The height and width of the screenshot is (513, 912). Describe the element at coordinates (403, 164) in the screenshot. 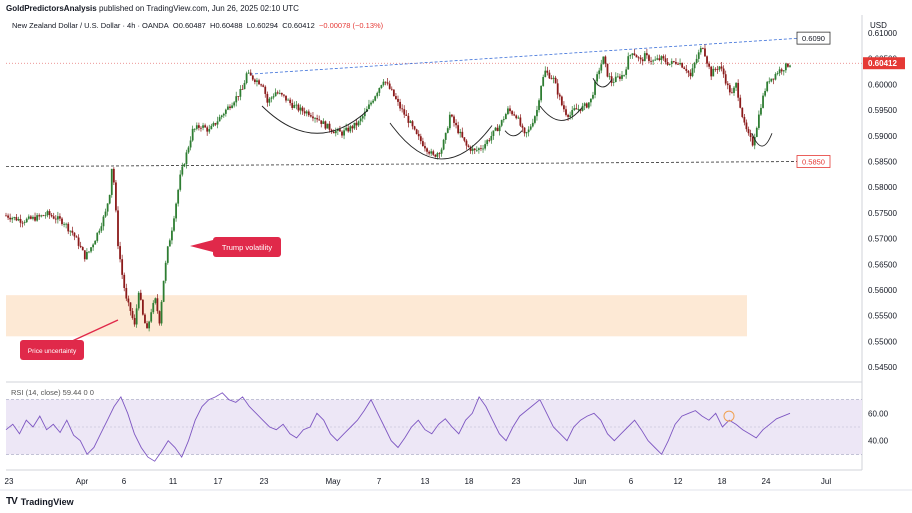

I see `support-trendline` at that location.